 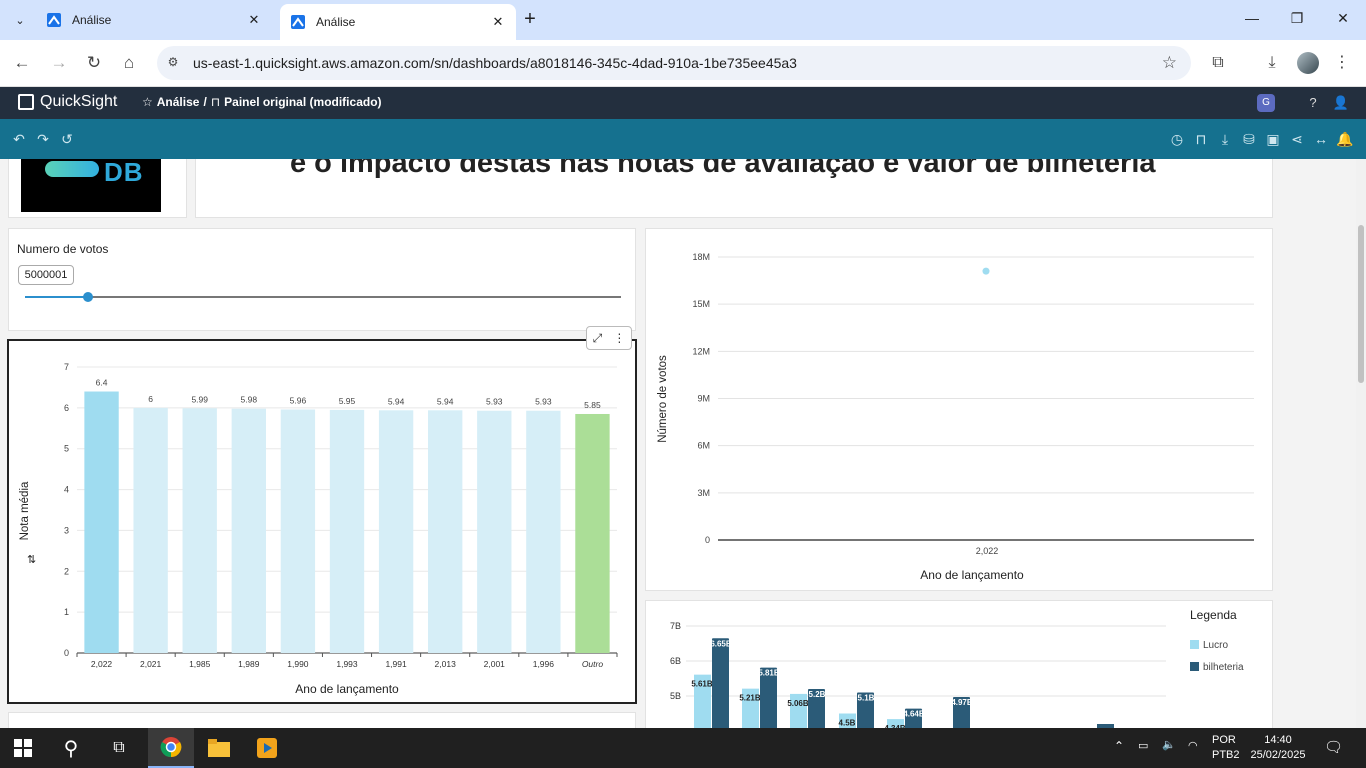 I want to click on dashboard-toolbar: ↶ ↷ ↺ ◷ ⊓ ⤓ ⛁ ▣ ⋖ ↔ 🔔, so click(x=683, y=139).